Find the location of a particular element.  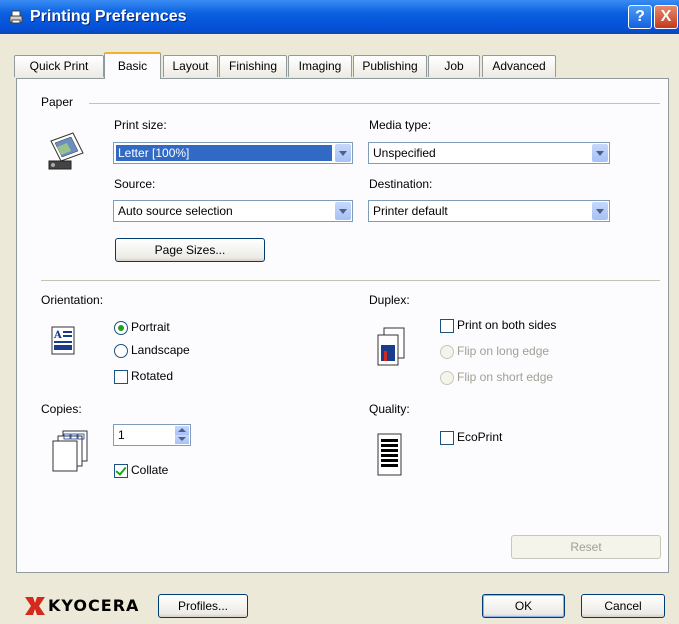

print-both-sides-checkbox is located at coordinates (447, 326).